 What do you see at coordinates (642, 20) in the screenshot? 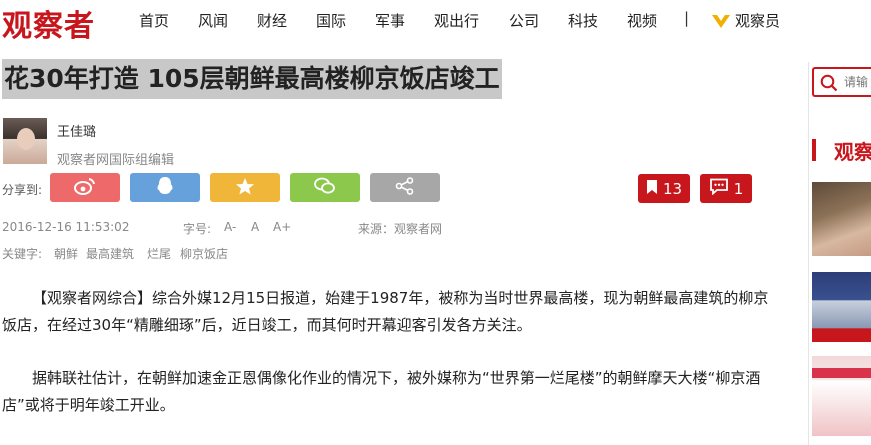
I see `nav-item-video: 视频` at bounding box center [642, 20].